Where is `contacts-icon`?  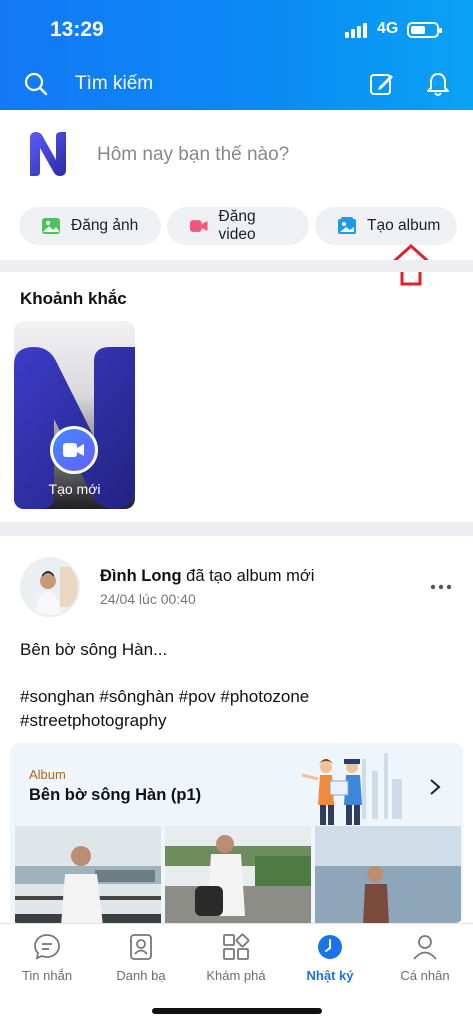 contacts-icon is located at coordinates (141, 947).